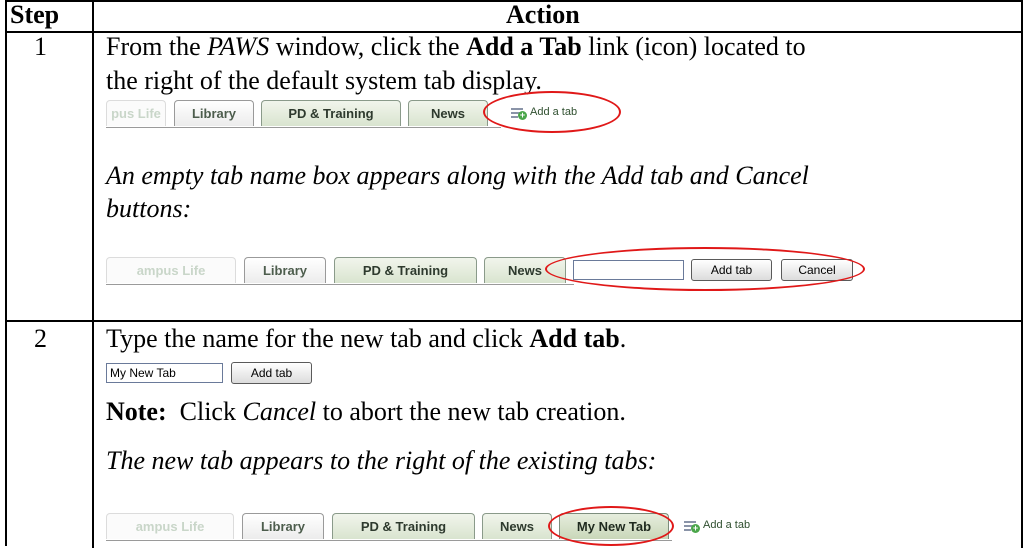 This screenshot has height=548, width=1027. I want to click on tab-name-input, so click(628, 270).